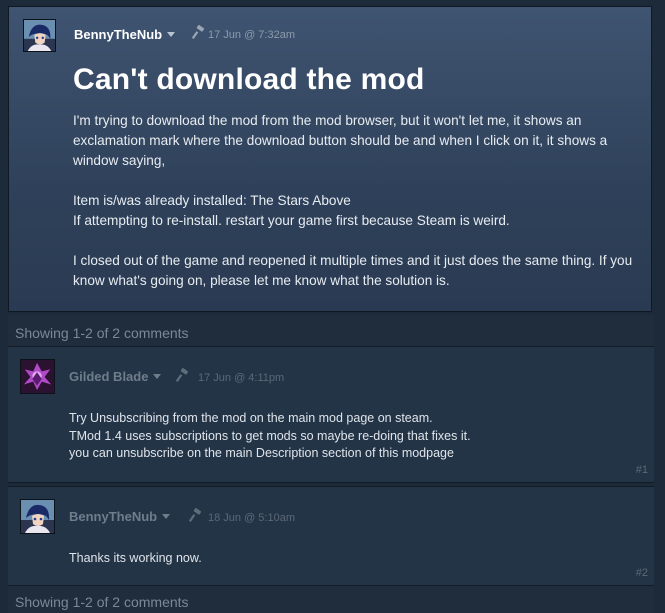 This screenshot has height=613, width=665. What do you see at coordinates (251, 518) in the screenshot?
I see `comment-date: 18 Jun @ 5:10am` at bounding box center [251, 518].